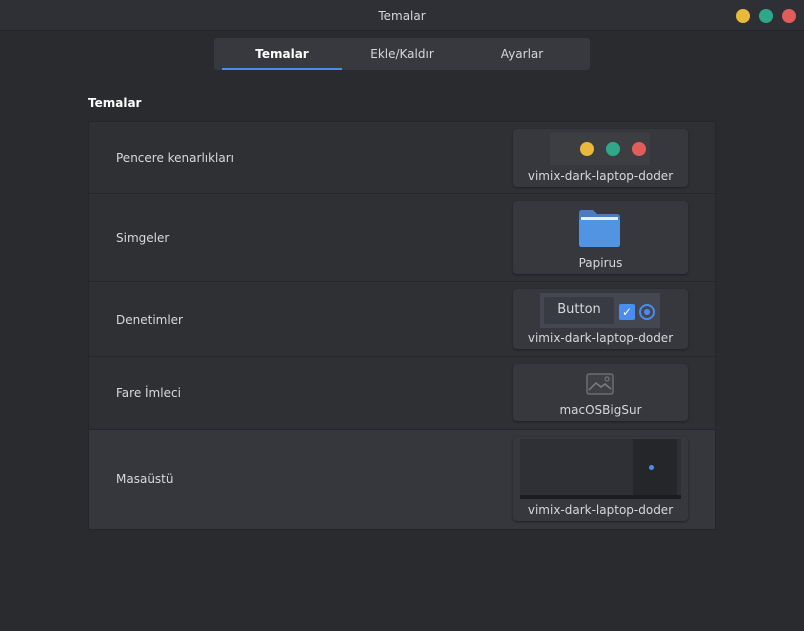 The height and width of the screenshot is (631, 804). What do you see at coordinates (402, 479) in the screenshot?
I see `row-desktop: Masaüstü vimix-dark-laptop-doder` at bounding box center [402, 479].